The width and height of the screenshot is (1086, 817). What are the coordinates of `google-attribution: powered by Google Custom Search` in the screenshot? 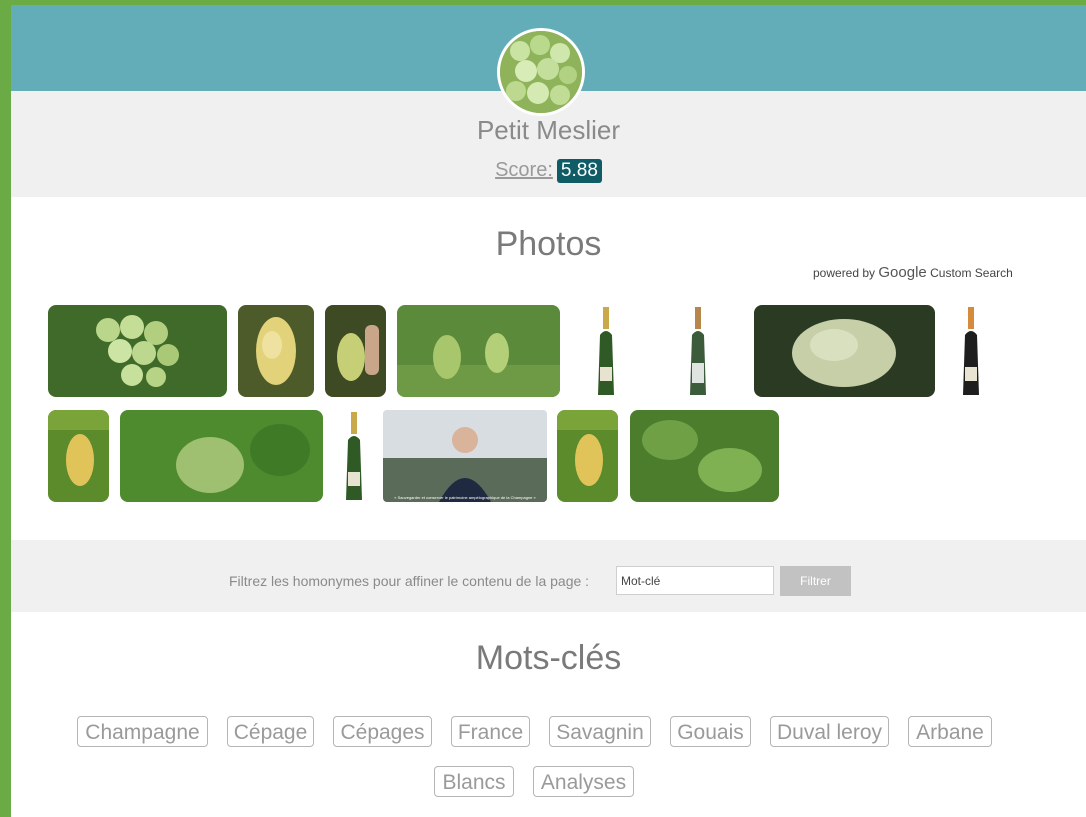 It's located at (913, 272).